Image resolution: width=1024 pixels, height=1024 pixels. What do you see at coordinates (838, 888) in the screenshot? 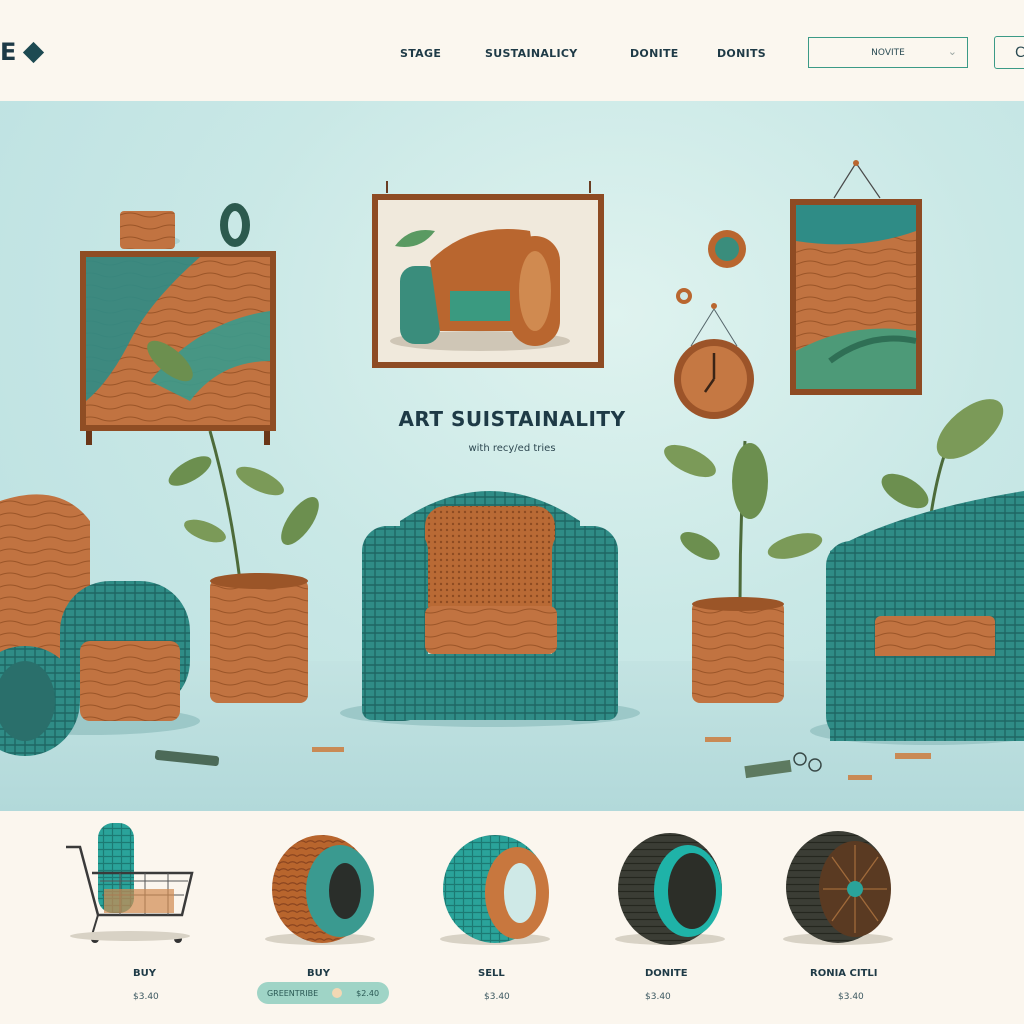
I see `tire-wheel-icon` at bounding box center [838, 888].